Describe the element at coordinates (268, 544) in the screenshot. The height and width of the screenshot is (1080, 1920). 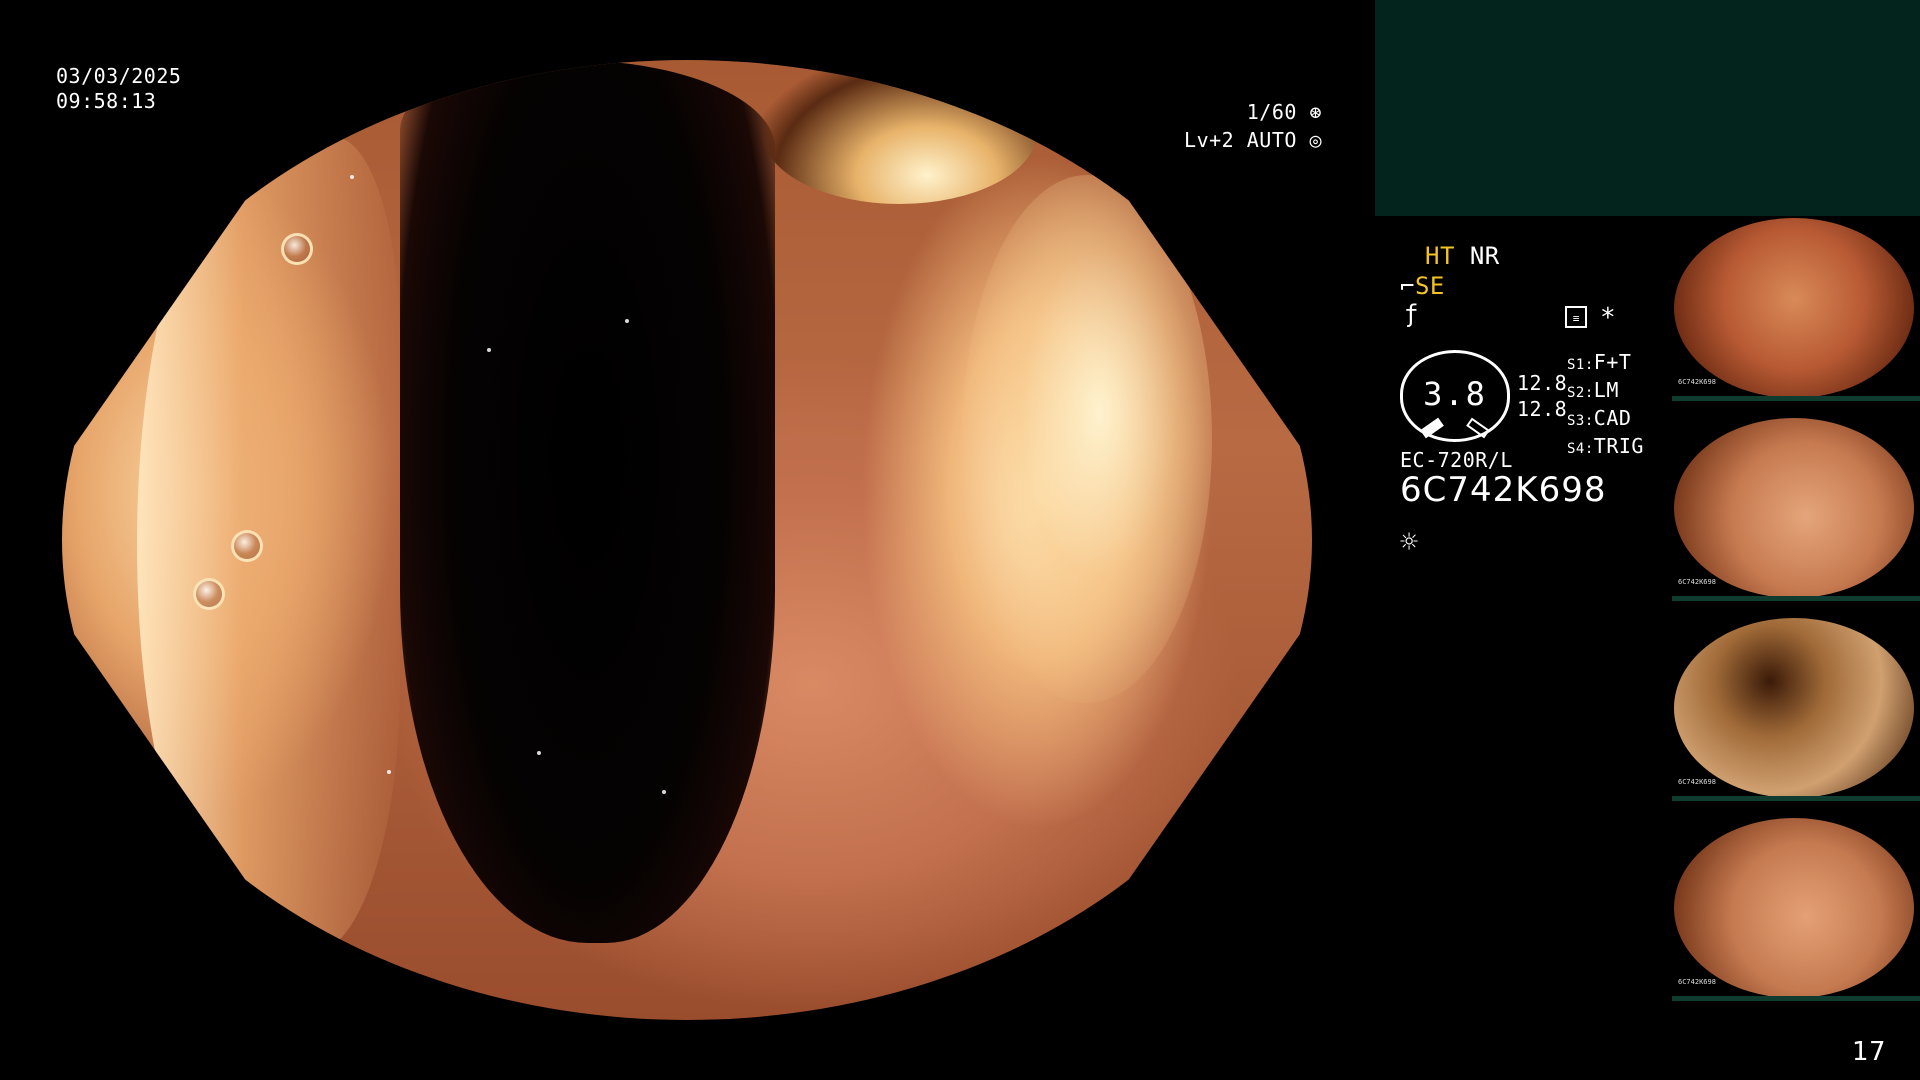
I see `mucosal-fold-left` at that location.